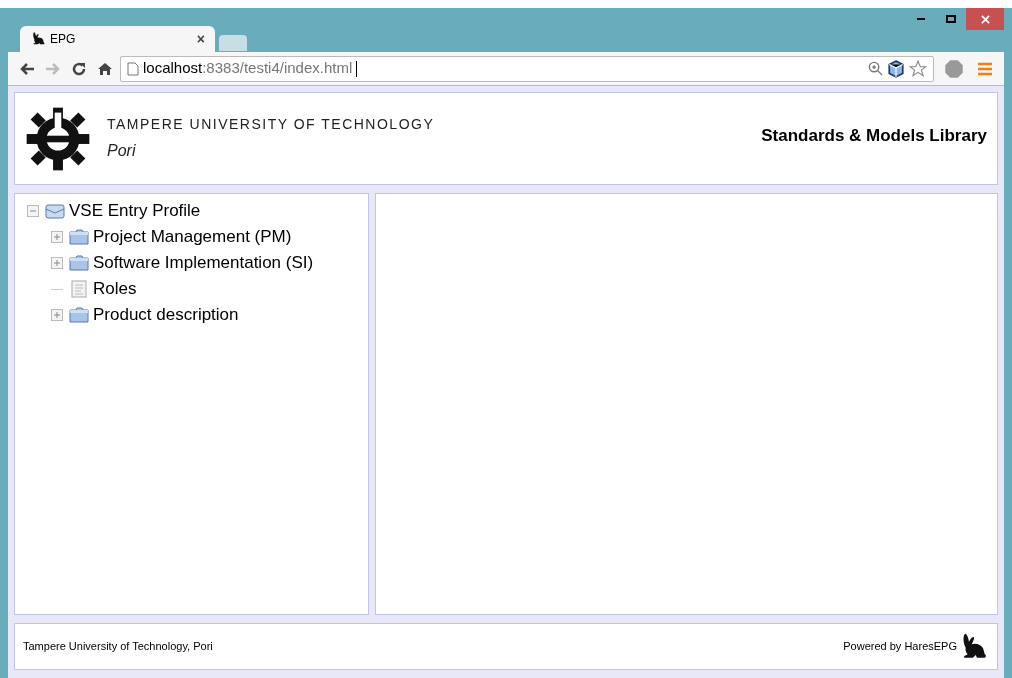  I want to click on minus-icon, so click(33, 211).